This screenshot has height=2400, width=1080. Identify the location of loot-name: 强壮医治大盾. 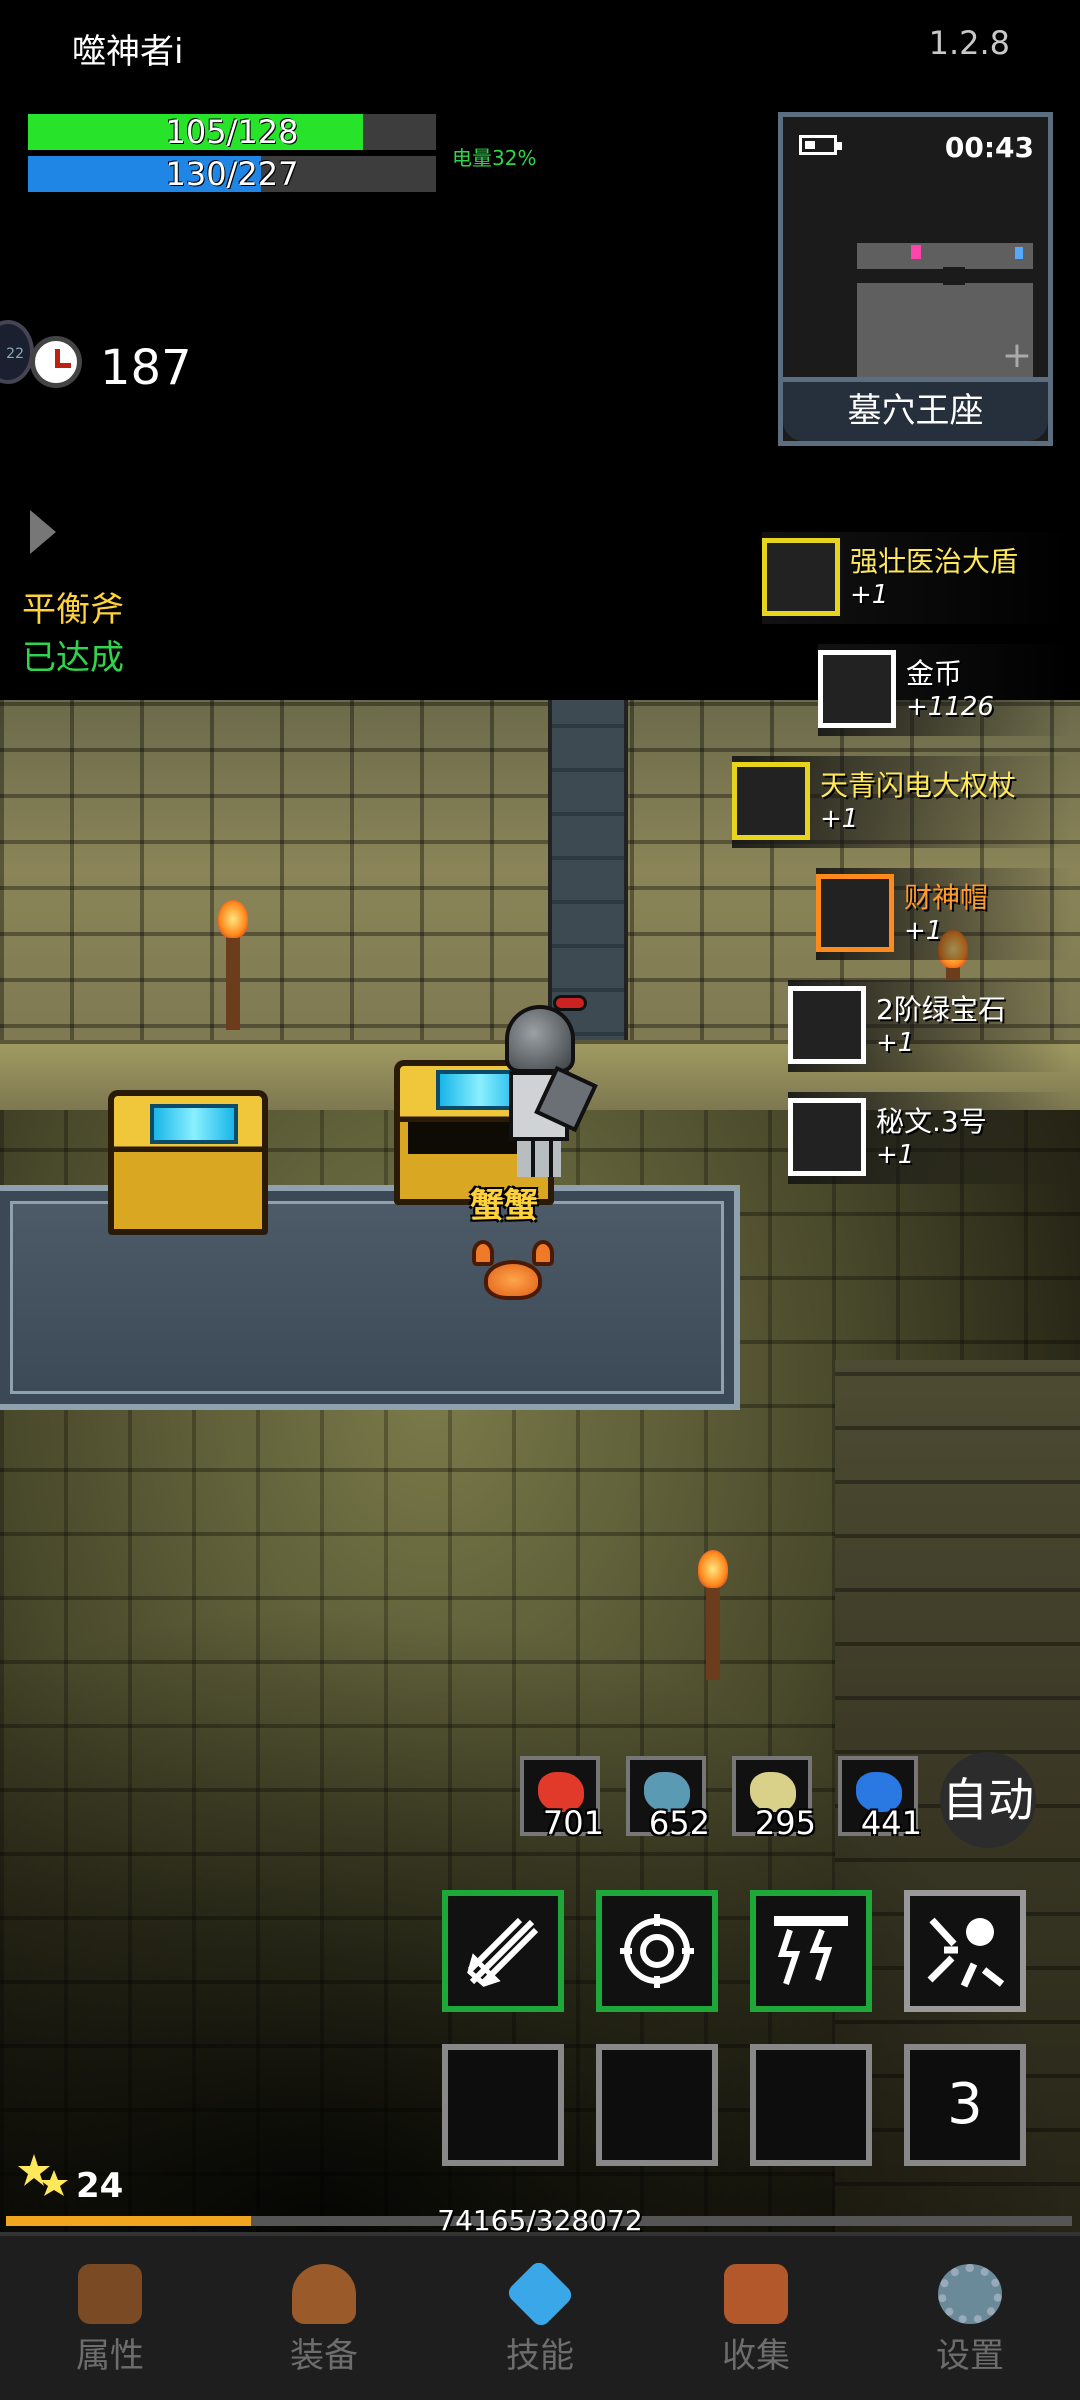
(934, 561).